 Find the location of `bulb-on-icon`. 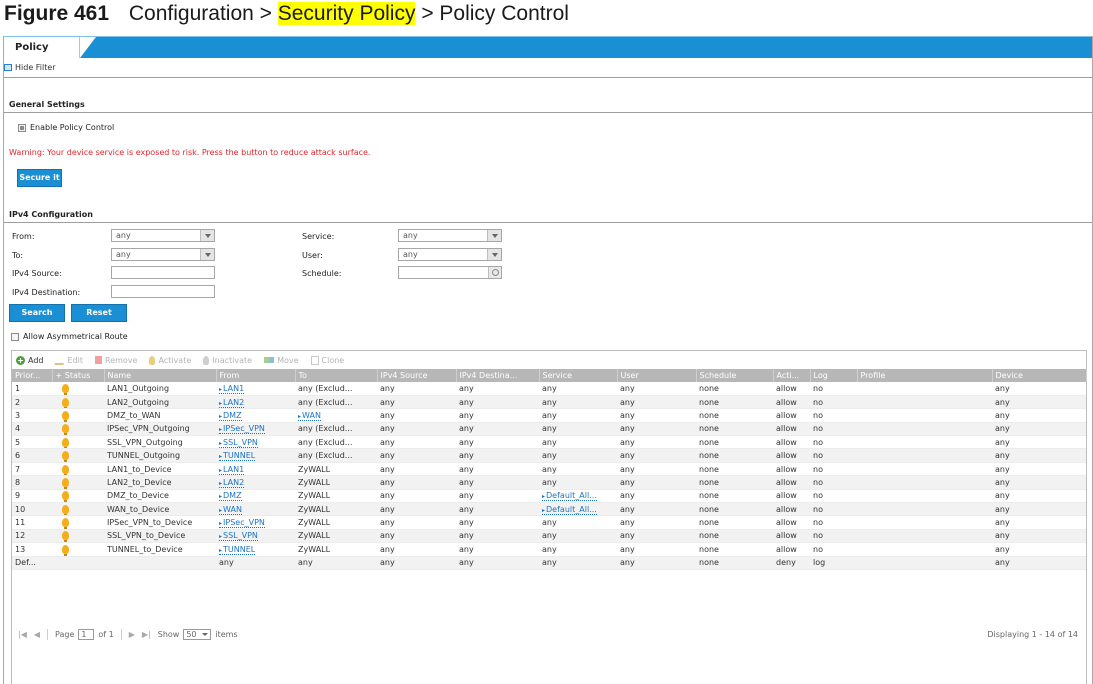

bulb-on-icon is located at coordinates (65, 469).